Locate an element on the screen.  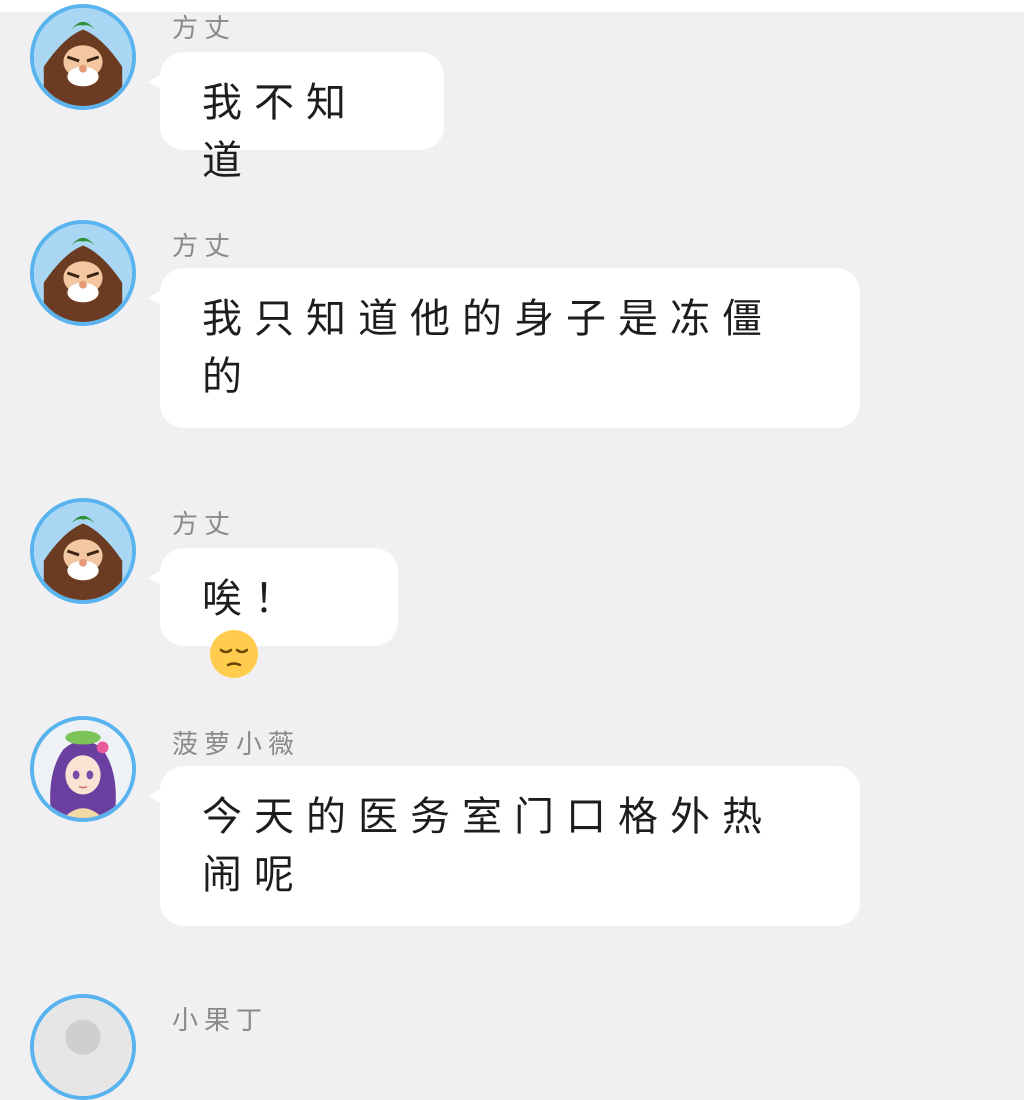
status-bar is located at coordinates (512, 6).